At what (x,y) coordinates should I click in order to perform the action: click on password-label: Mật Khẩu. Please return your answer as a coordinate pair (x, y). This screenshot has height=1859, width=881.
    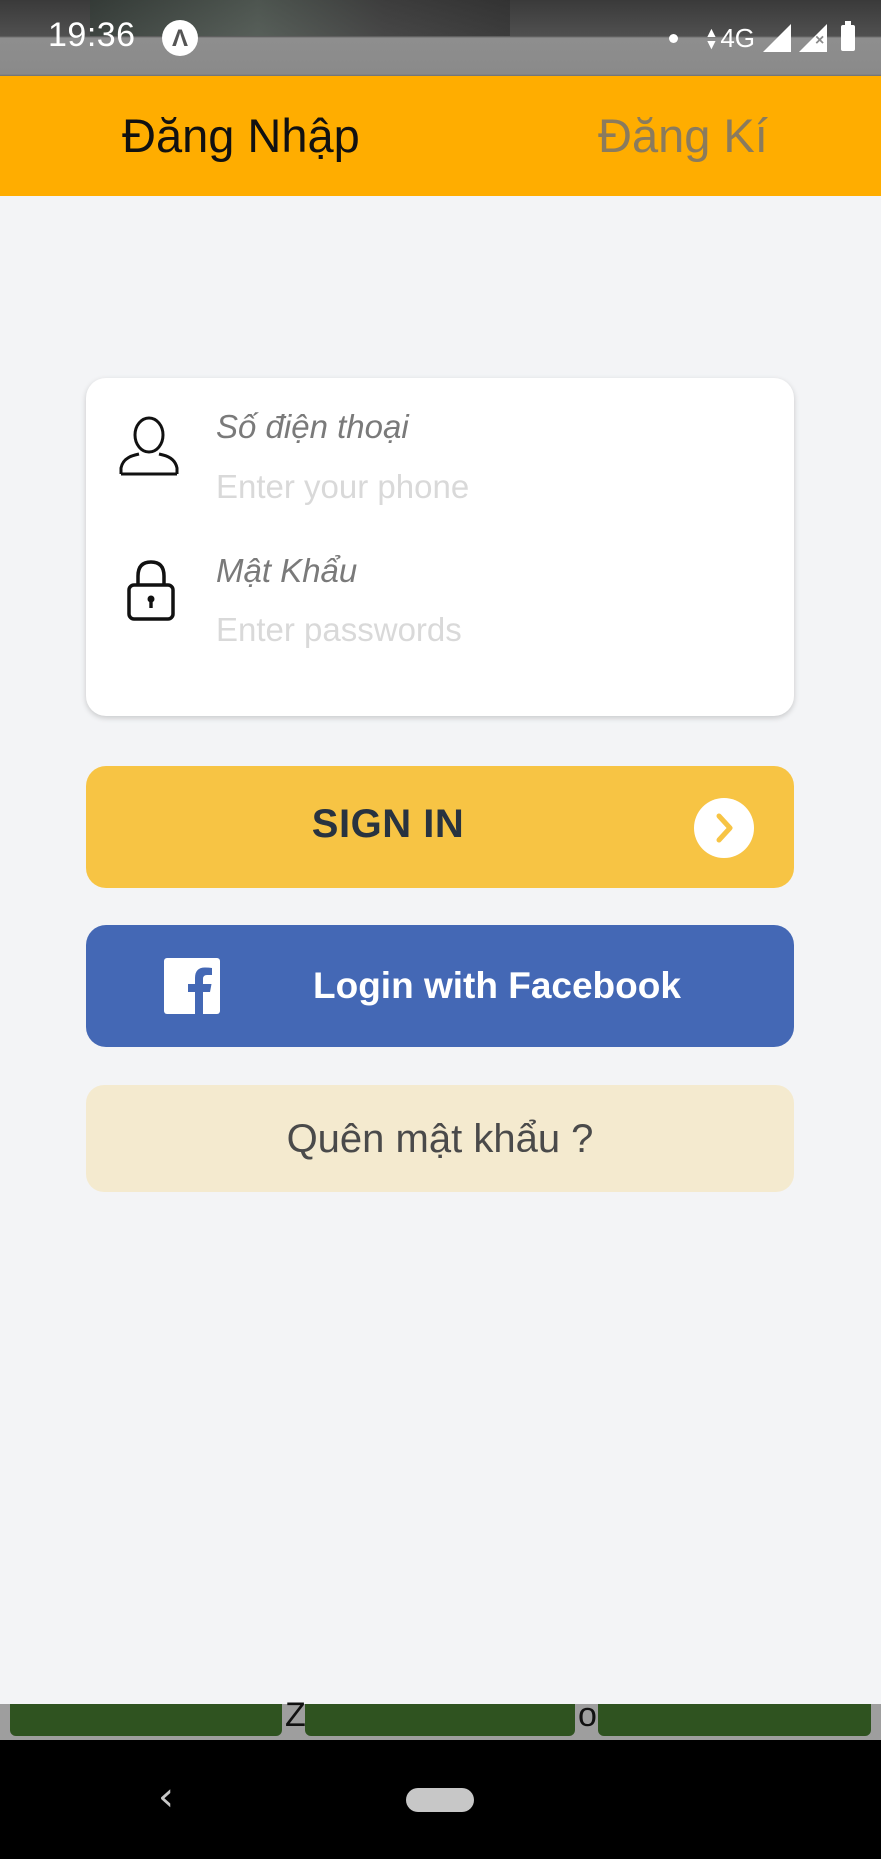
    Looking at the image, I should click on (287, 570).